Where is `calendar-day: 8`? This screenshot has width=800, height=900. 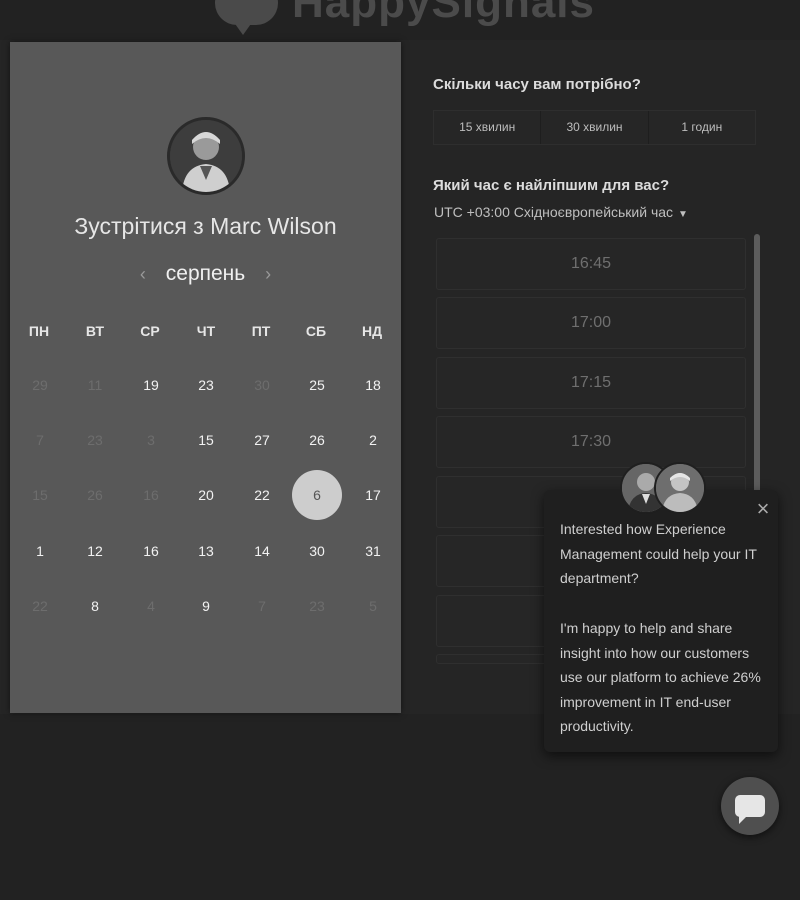 calendar-day: 8 is located at coordinates (95, 606).